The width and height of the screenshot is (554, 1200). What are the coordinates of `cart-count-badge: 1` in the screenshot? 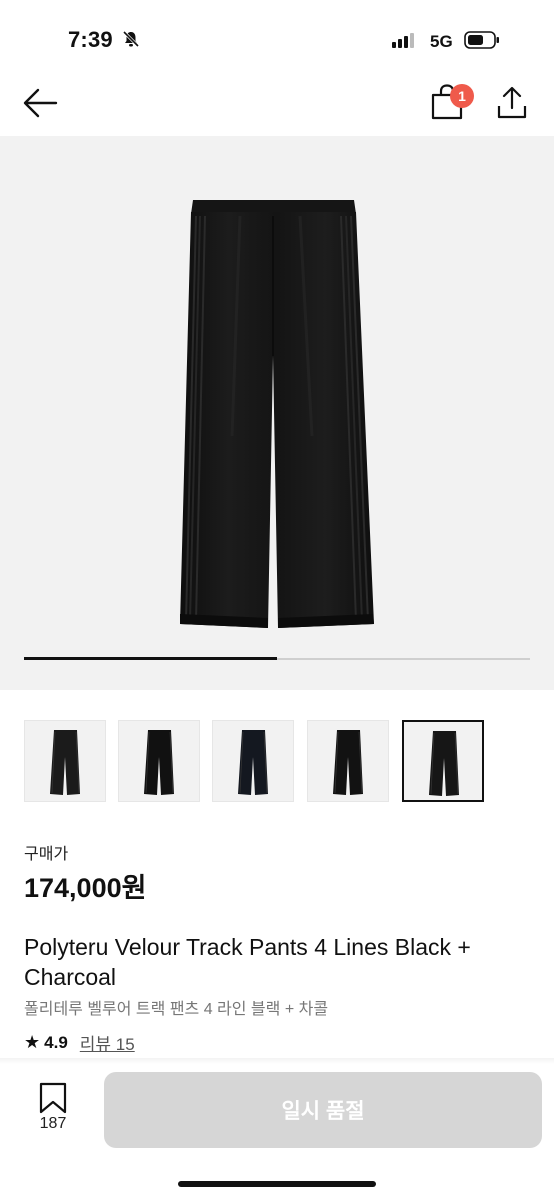 It's located at (462, 96).